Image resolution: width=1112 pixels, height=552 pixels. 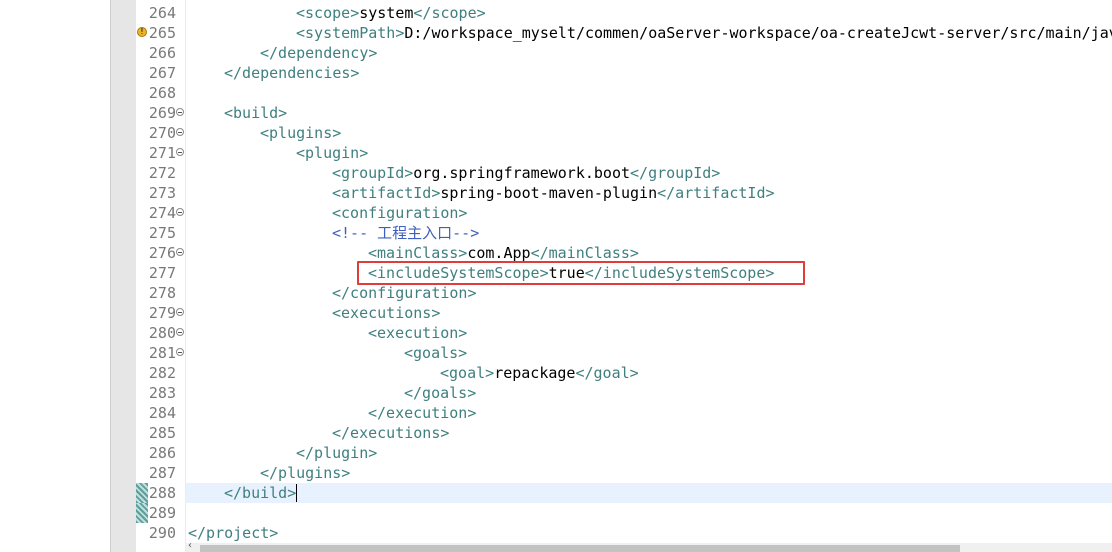 I want to click on code-line: 279 <executions>, so click(x=556, y=313).